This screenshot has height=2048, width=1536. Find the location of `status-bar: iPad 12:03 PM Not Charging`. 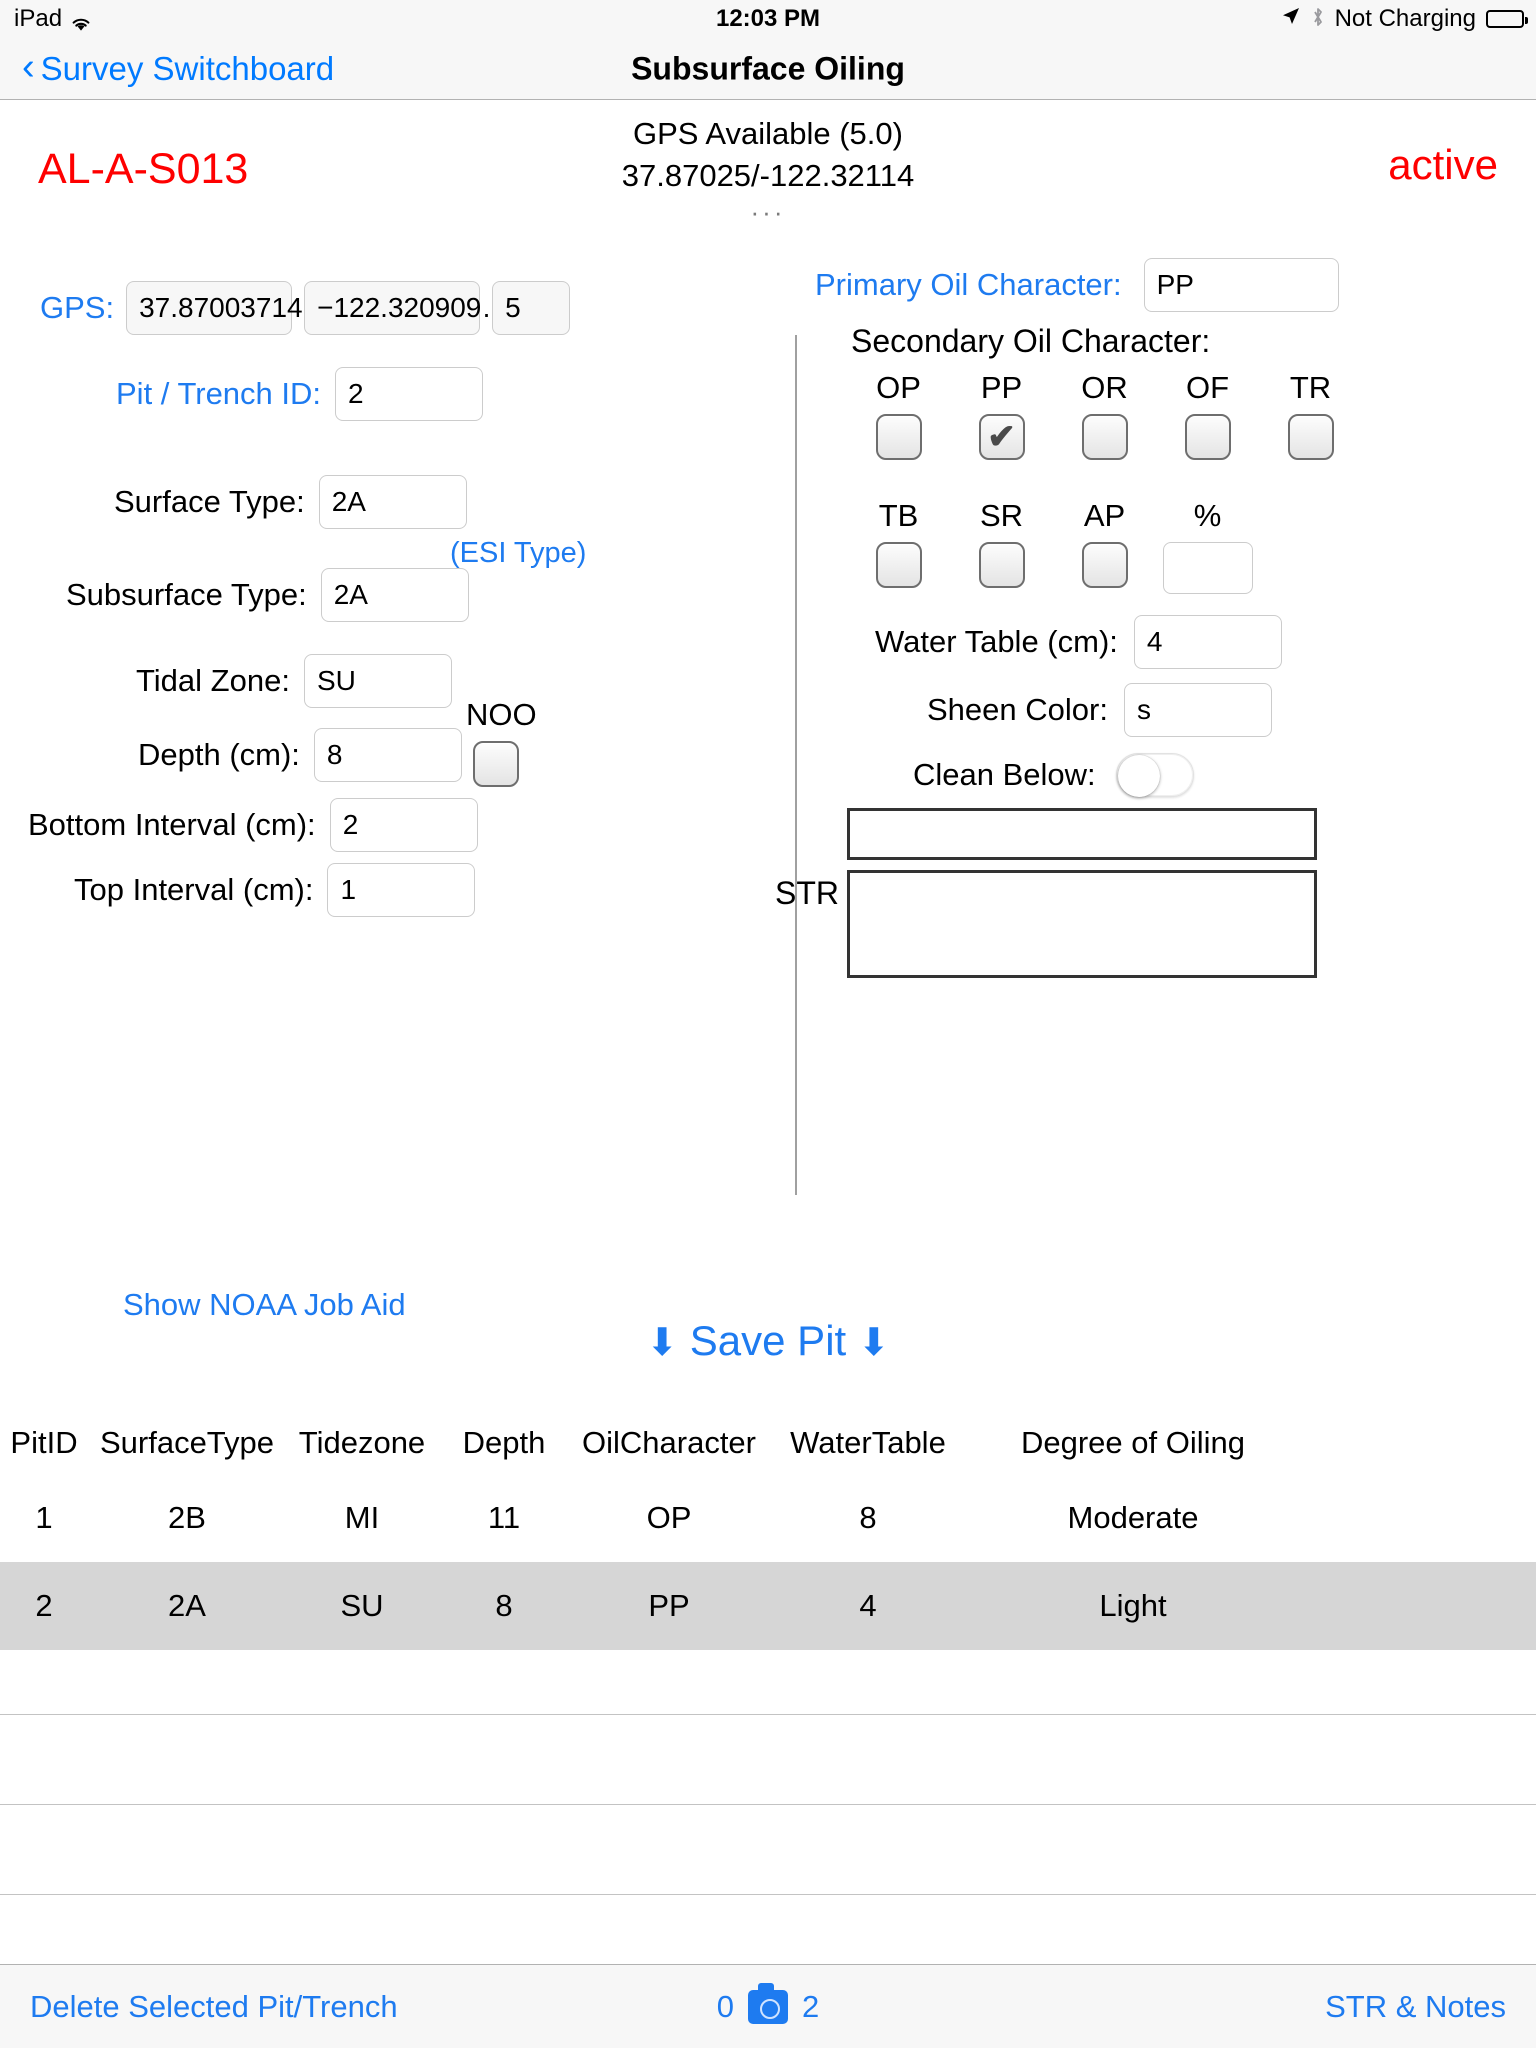

status-bar: iPad 12:03 PM Not Charging is located at coordinates (768, 19).